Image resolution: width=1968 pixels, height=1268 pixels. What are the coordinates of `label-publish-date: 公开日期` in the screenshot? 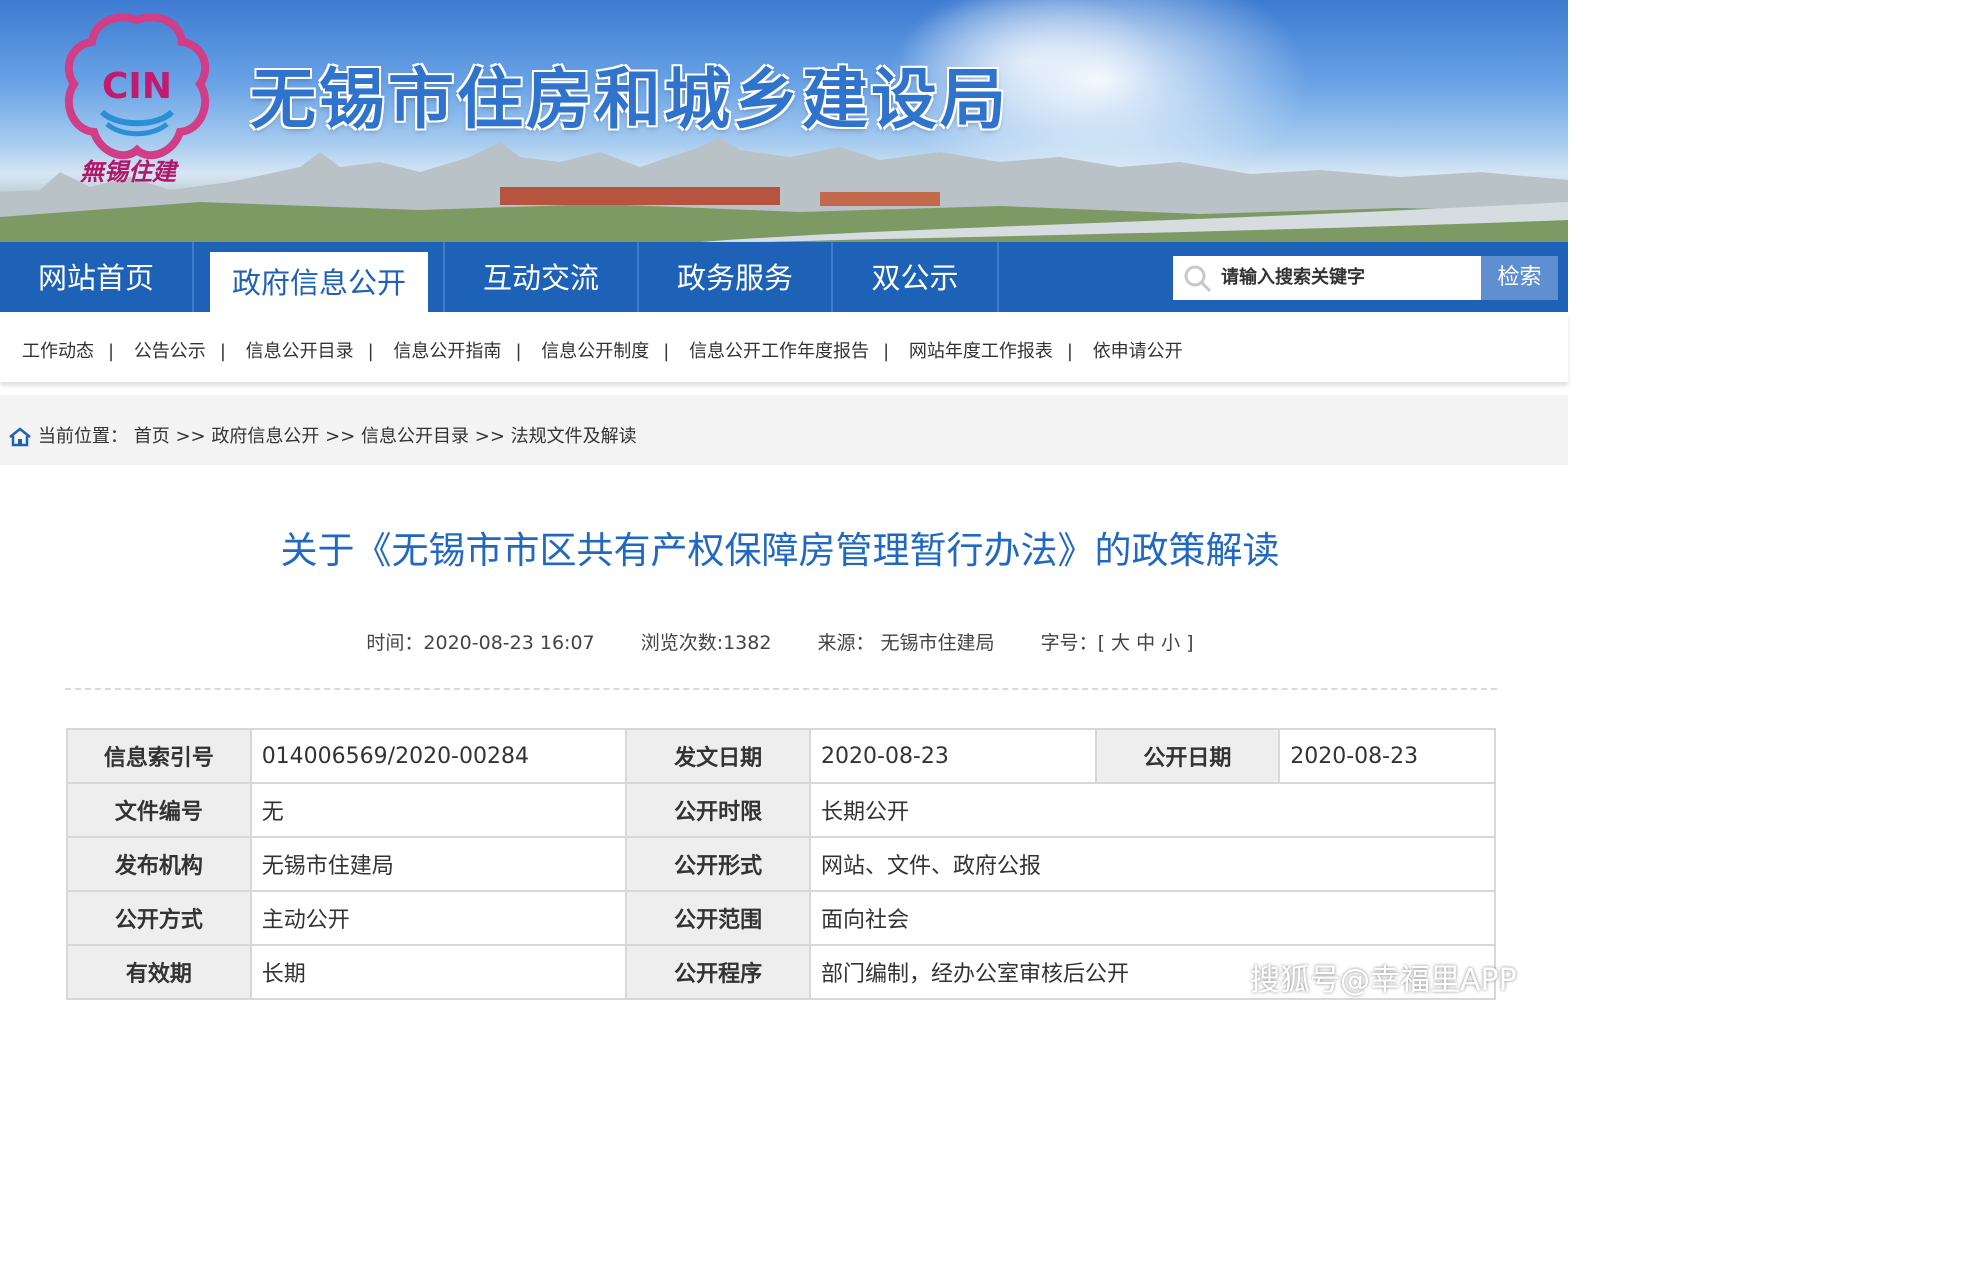 It's located at (1187, 756).